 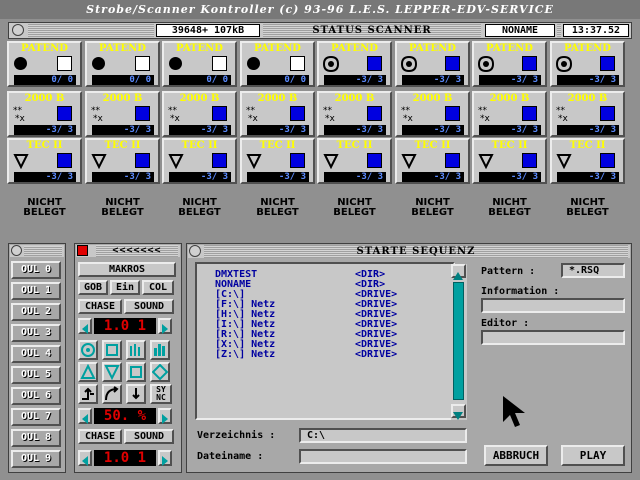 I want to click on scanner-cell-label: TEC II, so click(x=199, y=145).